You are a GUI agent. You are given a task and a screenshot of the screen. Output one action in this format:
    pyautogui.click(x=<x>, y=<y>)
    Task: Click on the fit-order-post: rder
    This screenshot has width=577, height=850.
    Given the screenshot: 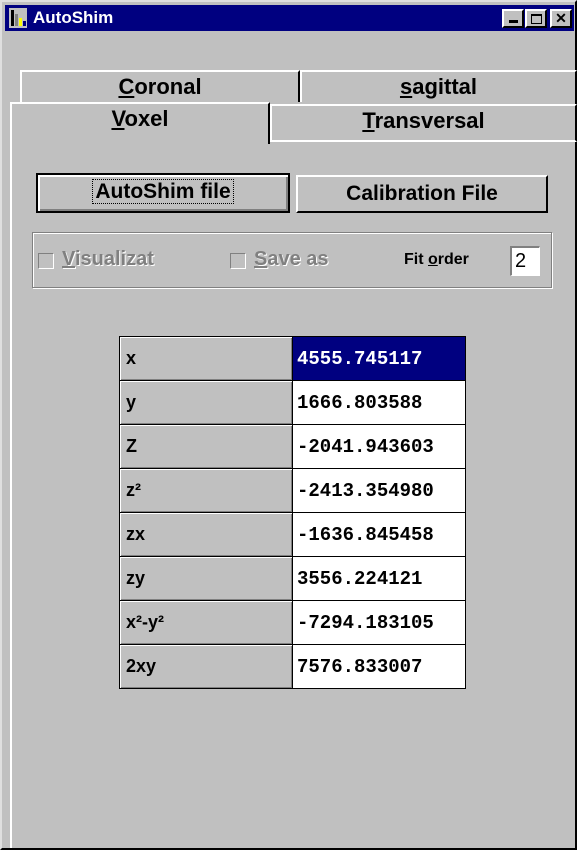 What is the action you would take?
    pyautogui.click(x=453, y=259)
    